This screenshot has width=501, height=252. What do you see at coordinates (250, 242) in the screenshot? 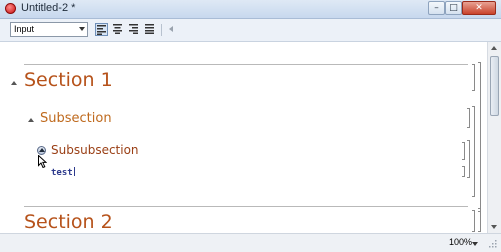
I see `status-bar: 100%` at bounding box center [250, 242].